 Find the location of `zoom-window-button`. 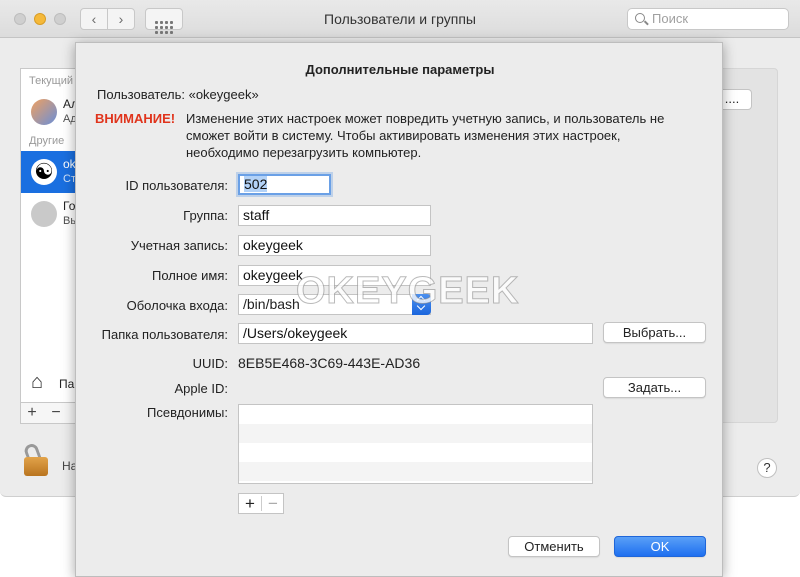

zoom-window-button is located at coordinates (60, 19).